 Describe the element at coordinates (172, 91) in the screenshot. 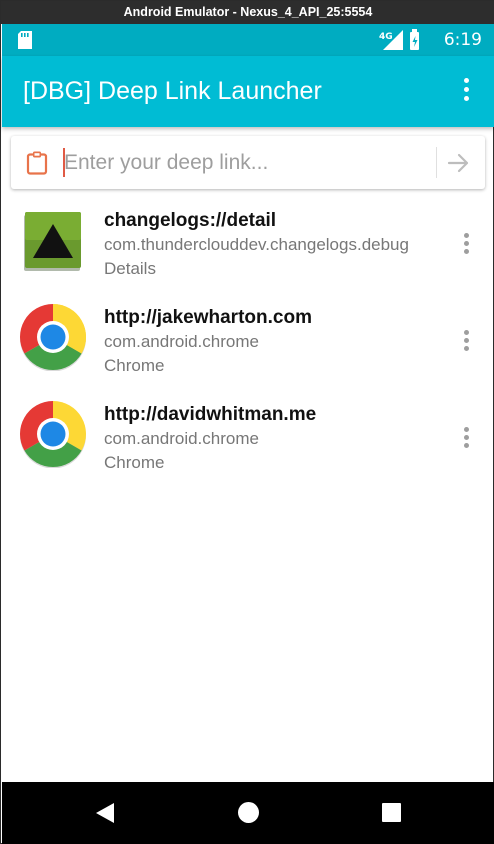

I see `app-title: [DBG] Deep Link Launcher` at that location.